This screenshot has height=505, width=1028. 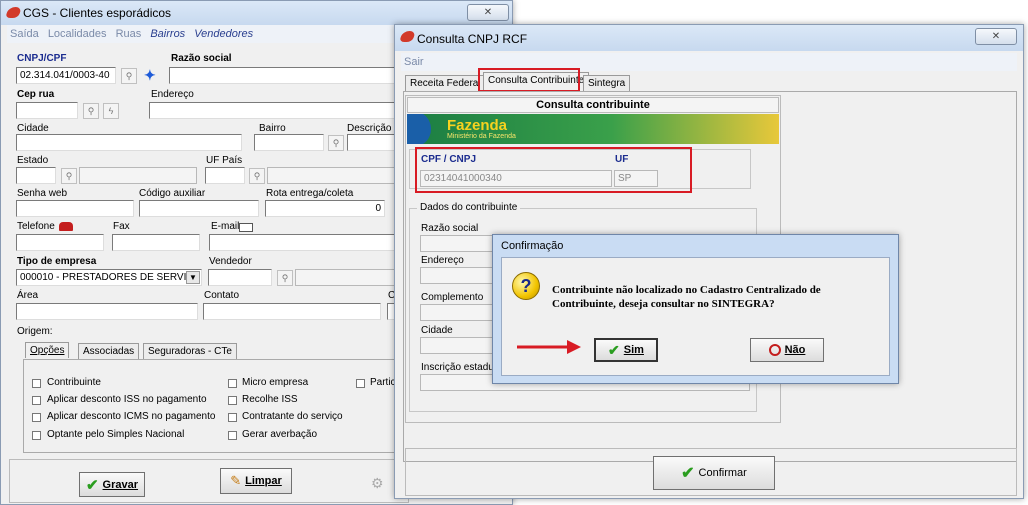 I want to click on checkbox-partic, so click(x=360, y=383).